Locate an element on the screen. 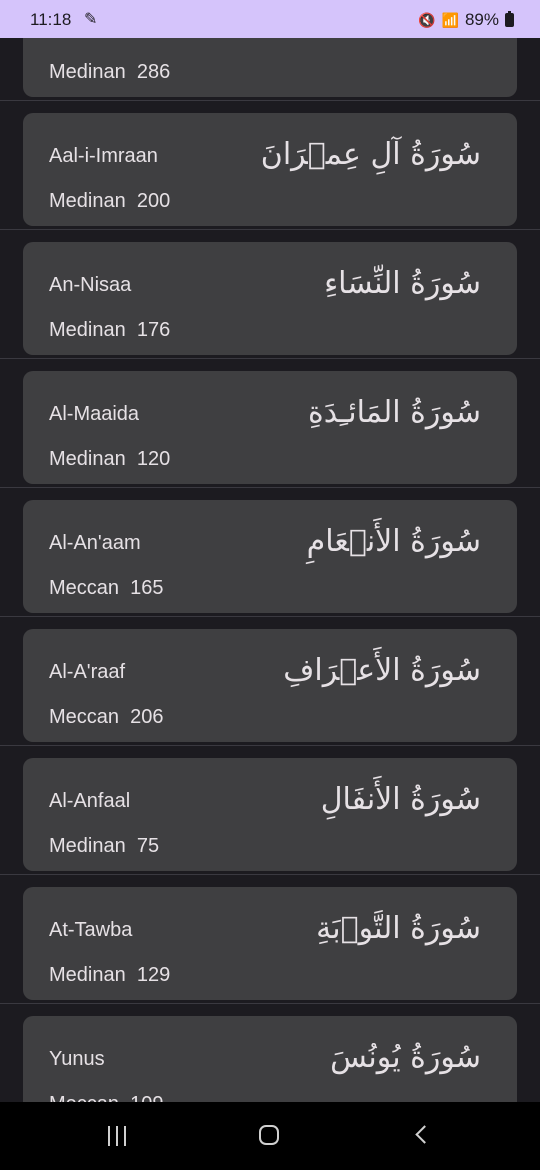 This screenshot has width=540, height=1170. navigation-bar is located at coordinates (270, 1136).